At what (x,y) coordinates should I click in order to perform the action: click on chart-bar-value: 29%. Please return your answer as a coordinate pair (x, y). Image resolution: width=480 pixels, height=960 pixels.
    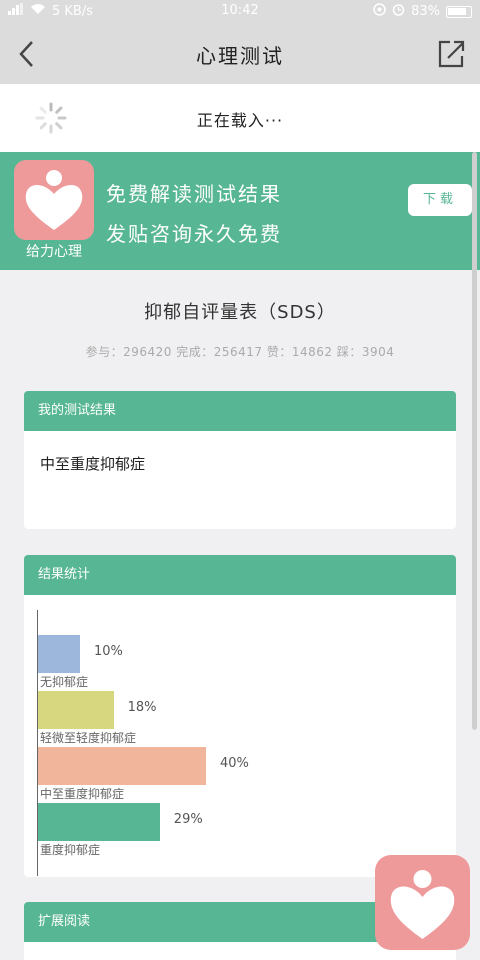
    Looking at the image, I should click on (188, 819).